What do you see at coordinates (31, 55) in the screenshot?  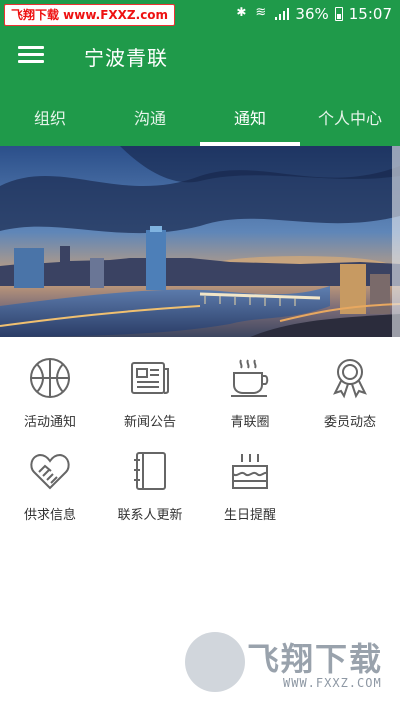 I see `hamburger-menu-icon` at bounding box center [31, 55].